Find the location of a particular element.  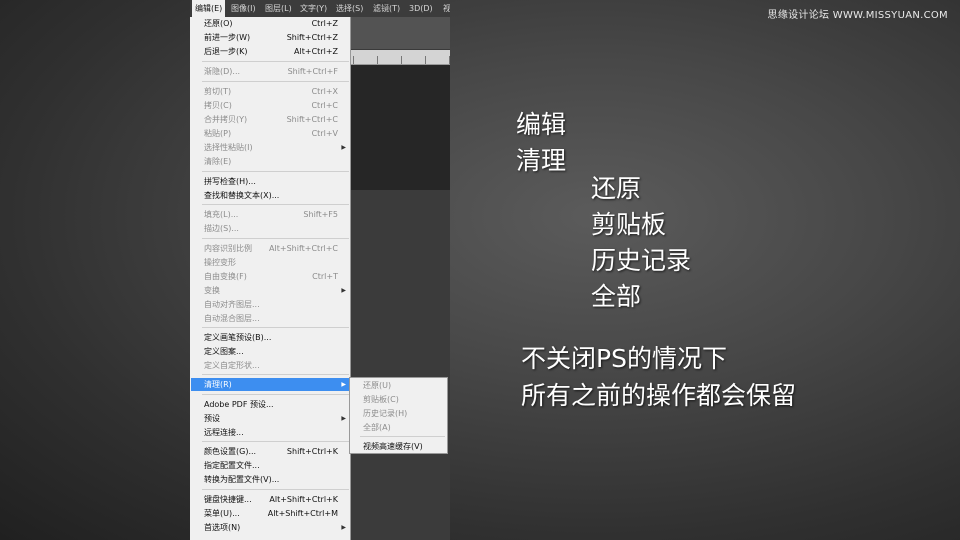

purge-submenu-item: 剪贴板(C) is located at coordinates (398, 400).